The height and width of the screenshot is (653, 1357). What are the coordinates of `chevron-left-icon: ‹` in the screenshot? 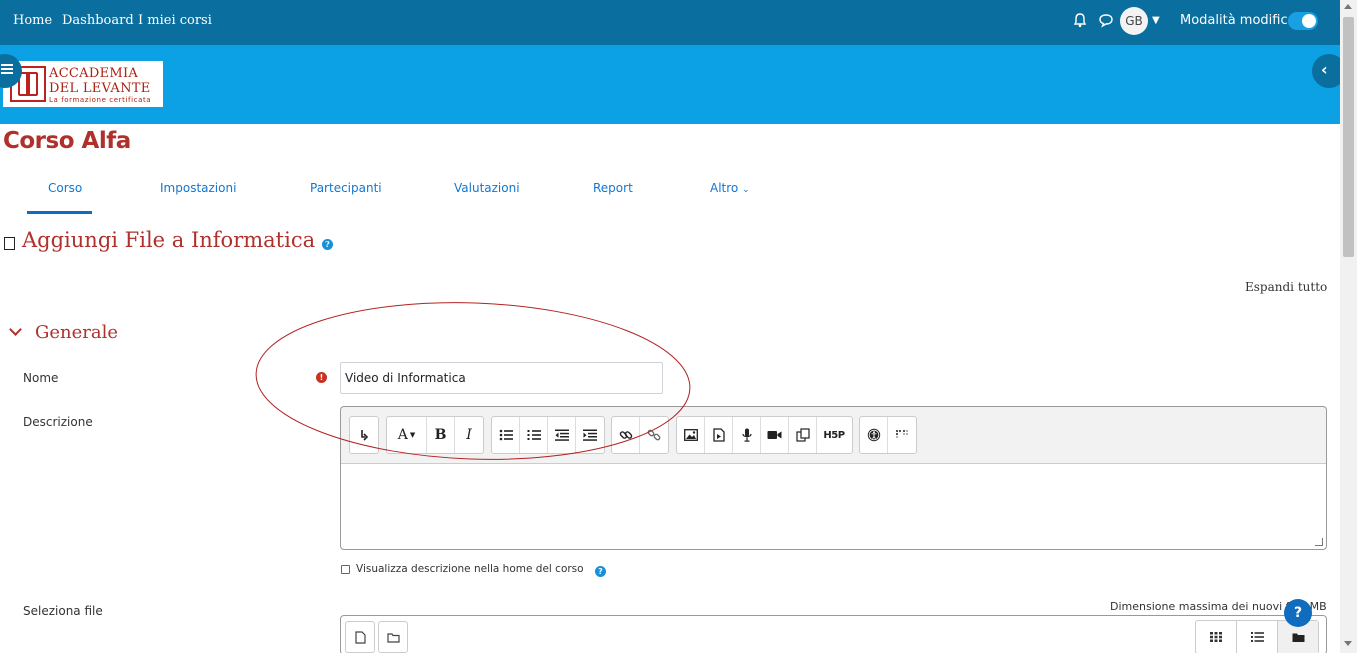 It's located at (1324, 69).